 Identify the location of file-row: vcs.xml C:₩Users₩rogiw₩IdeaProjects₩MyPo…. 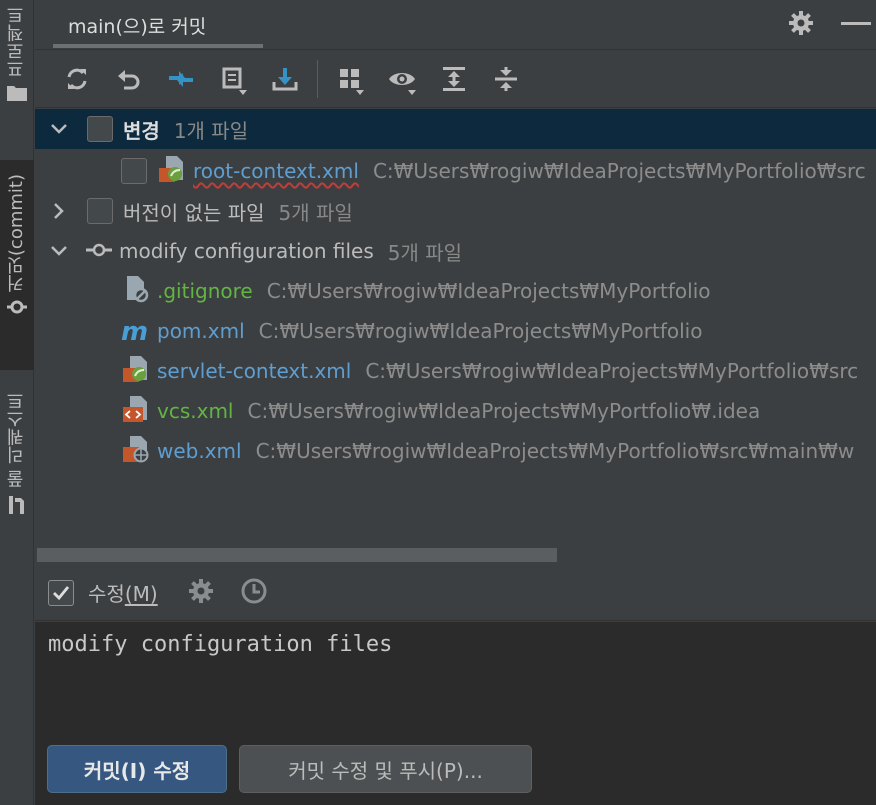
(455, 411).